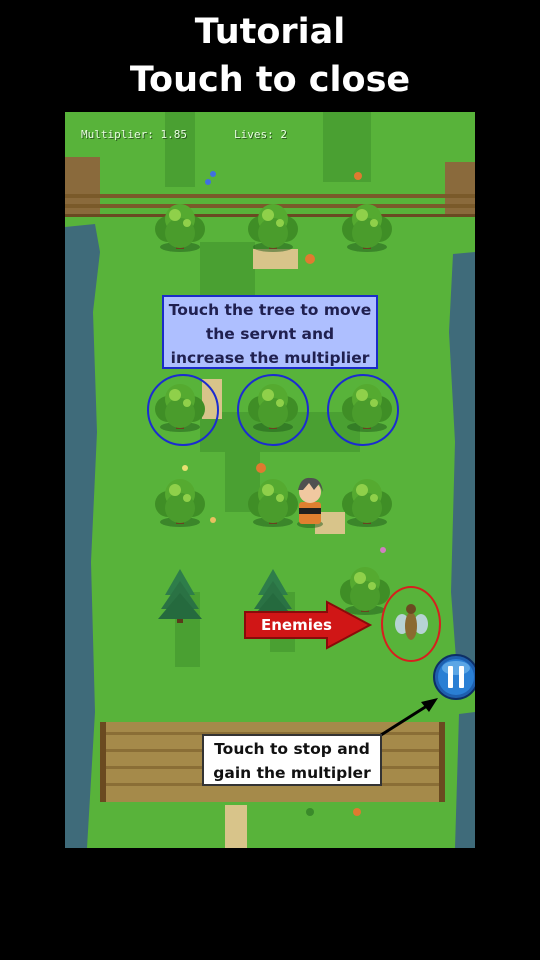 This screenshot has width=540, height=960. Describe the element at coordinates (363, 410) in the screenshot. I see `tree-target-right` at that location.